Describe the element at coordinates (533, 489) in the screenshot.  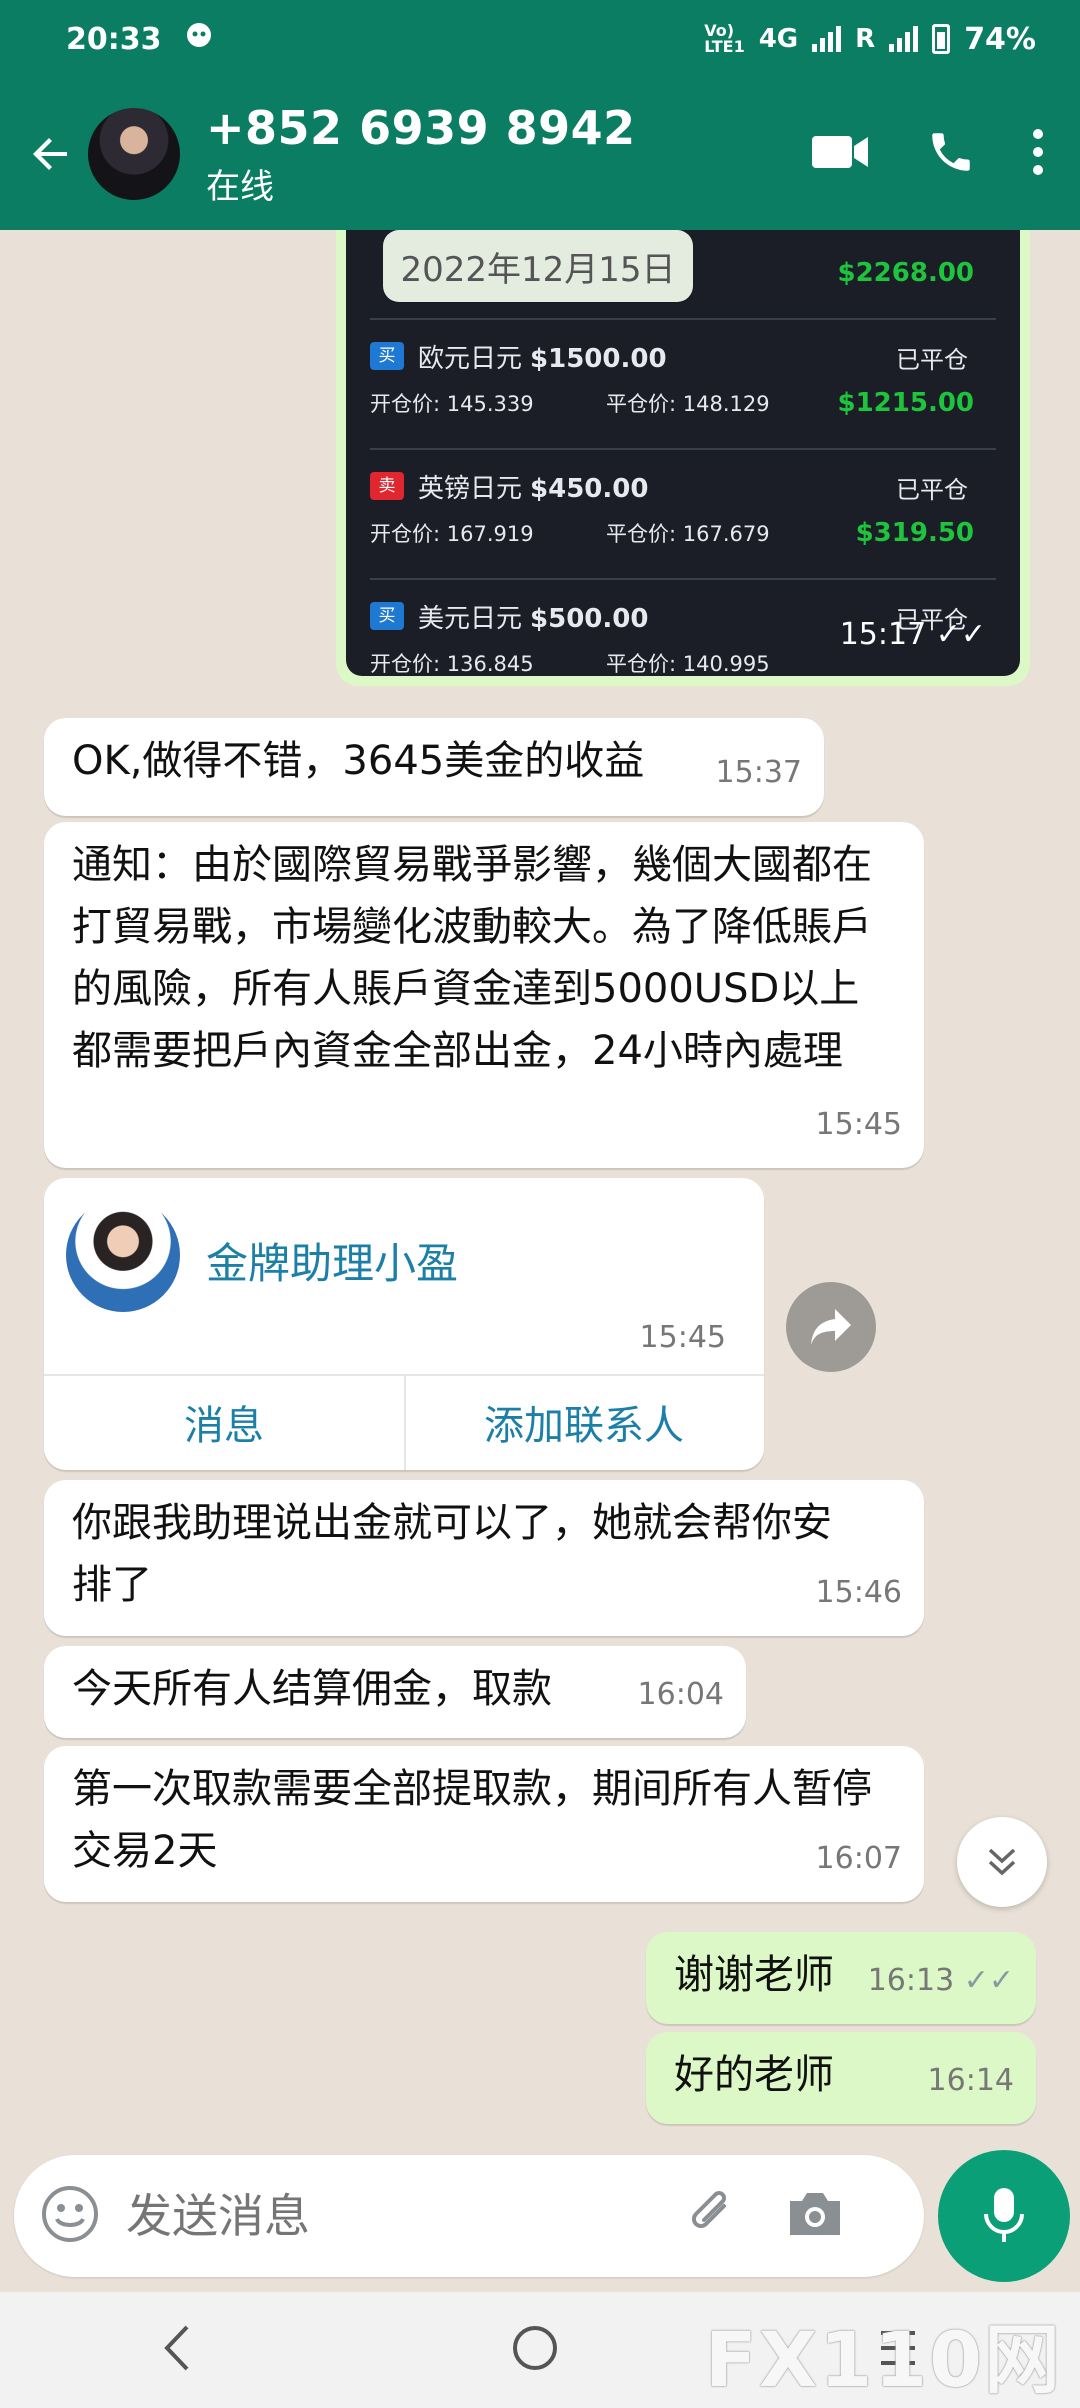
I see `trade-pair: 英镑日元 $450.00` at that location.